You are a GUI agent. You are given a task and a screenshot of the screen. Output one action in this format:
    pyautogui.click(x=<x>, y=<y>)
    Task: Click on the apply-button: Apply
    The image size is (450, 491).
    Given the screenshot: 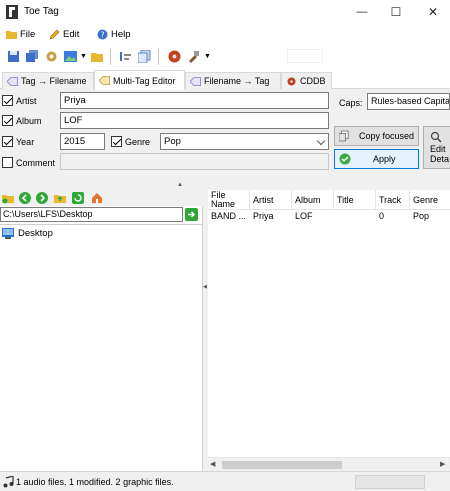 What is the action you would take?
    pyautogui.click(x=376, y=159)
    